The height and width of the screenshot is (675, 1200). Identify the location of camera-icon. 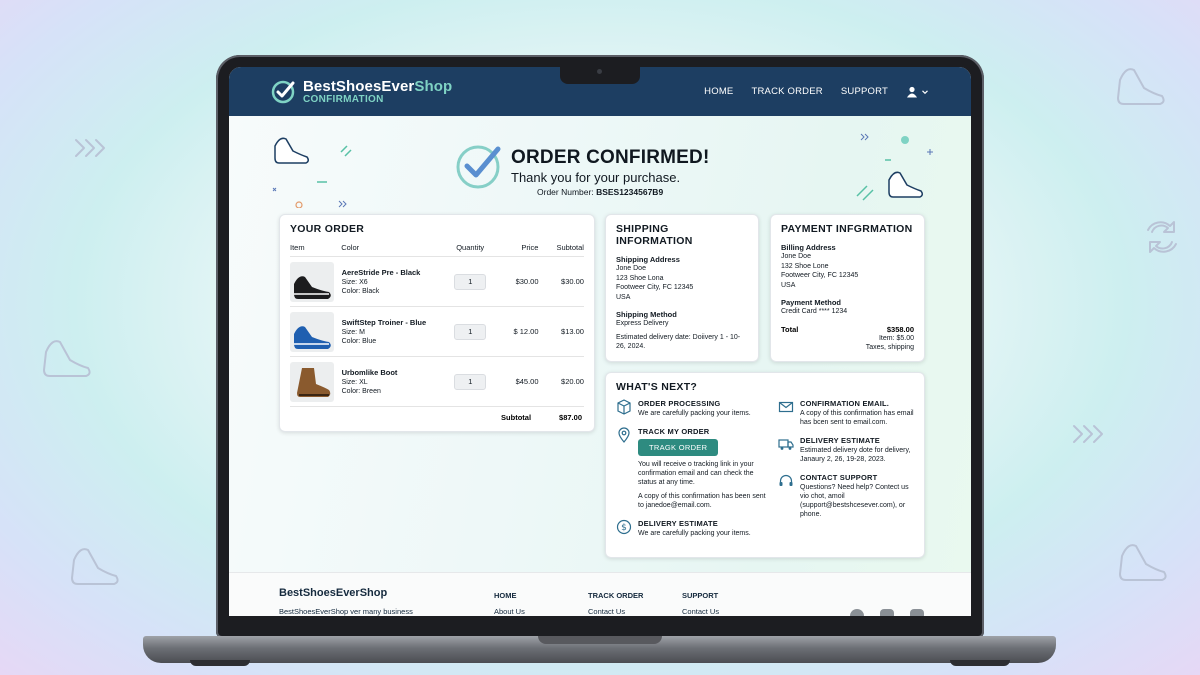
(599, 71).